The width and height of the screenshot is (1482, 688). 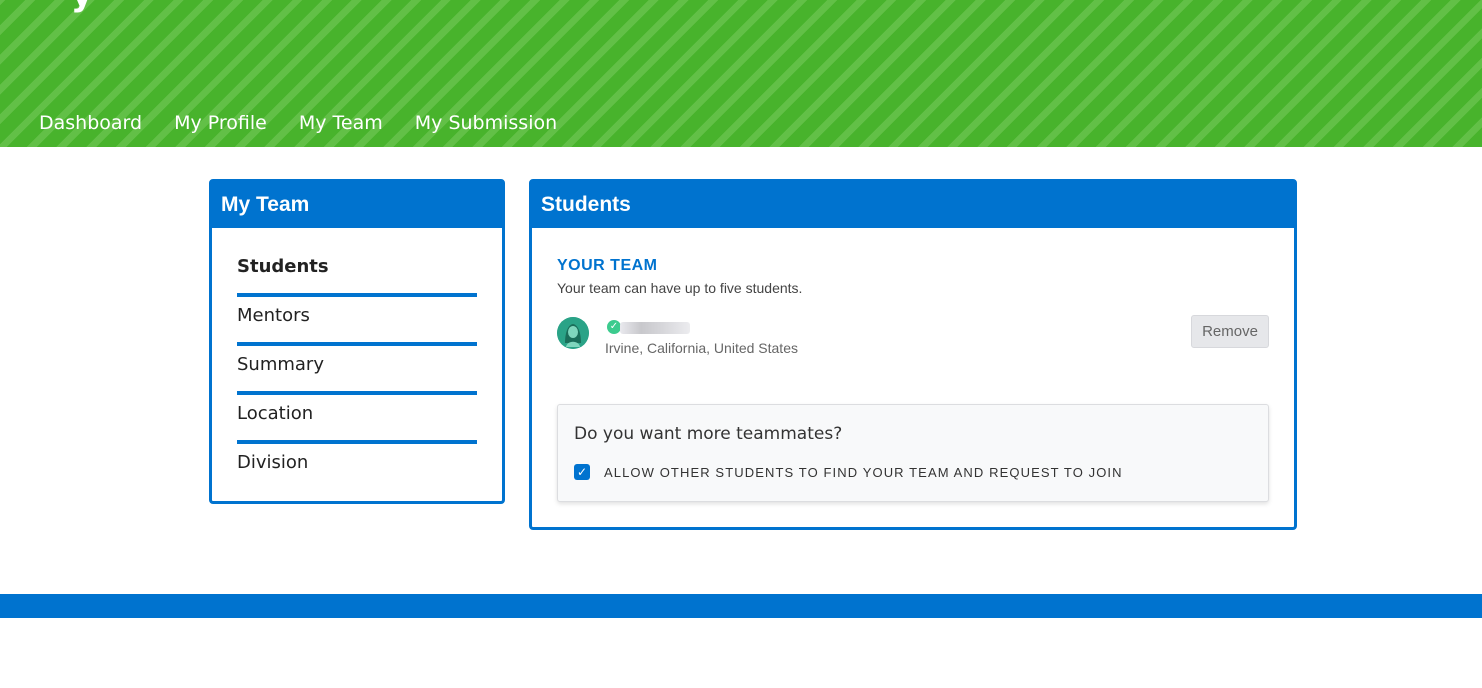 What do you see at coordinates (607, 265) in the screenshot?
I see `your-team-heading: YOUR TEAM` at bounding box center [607, 265].